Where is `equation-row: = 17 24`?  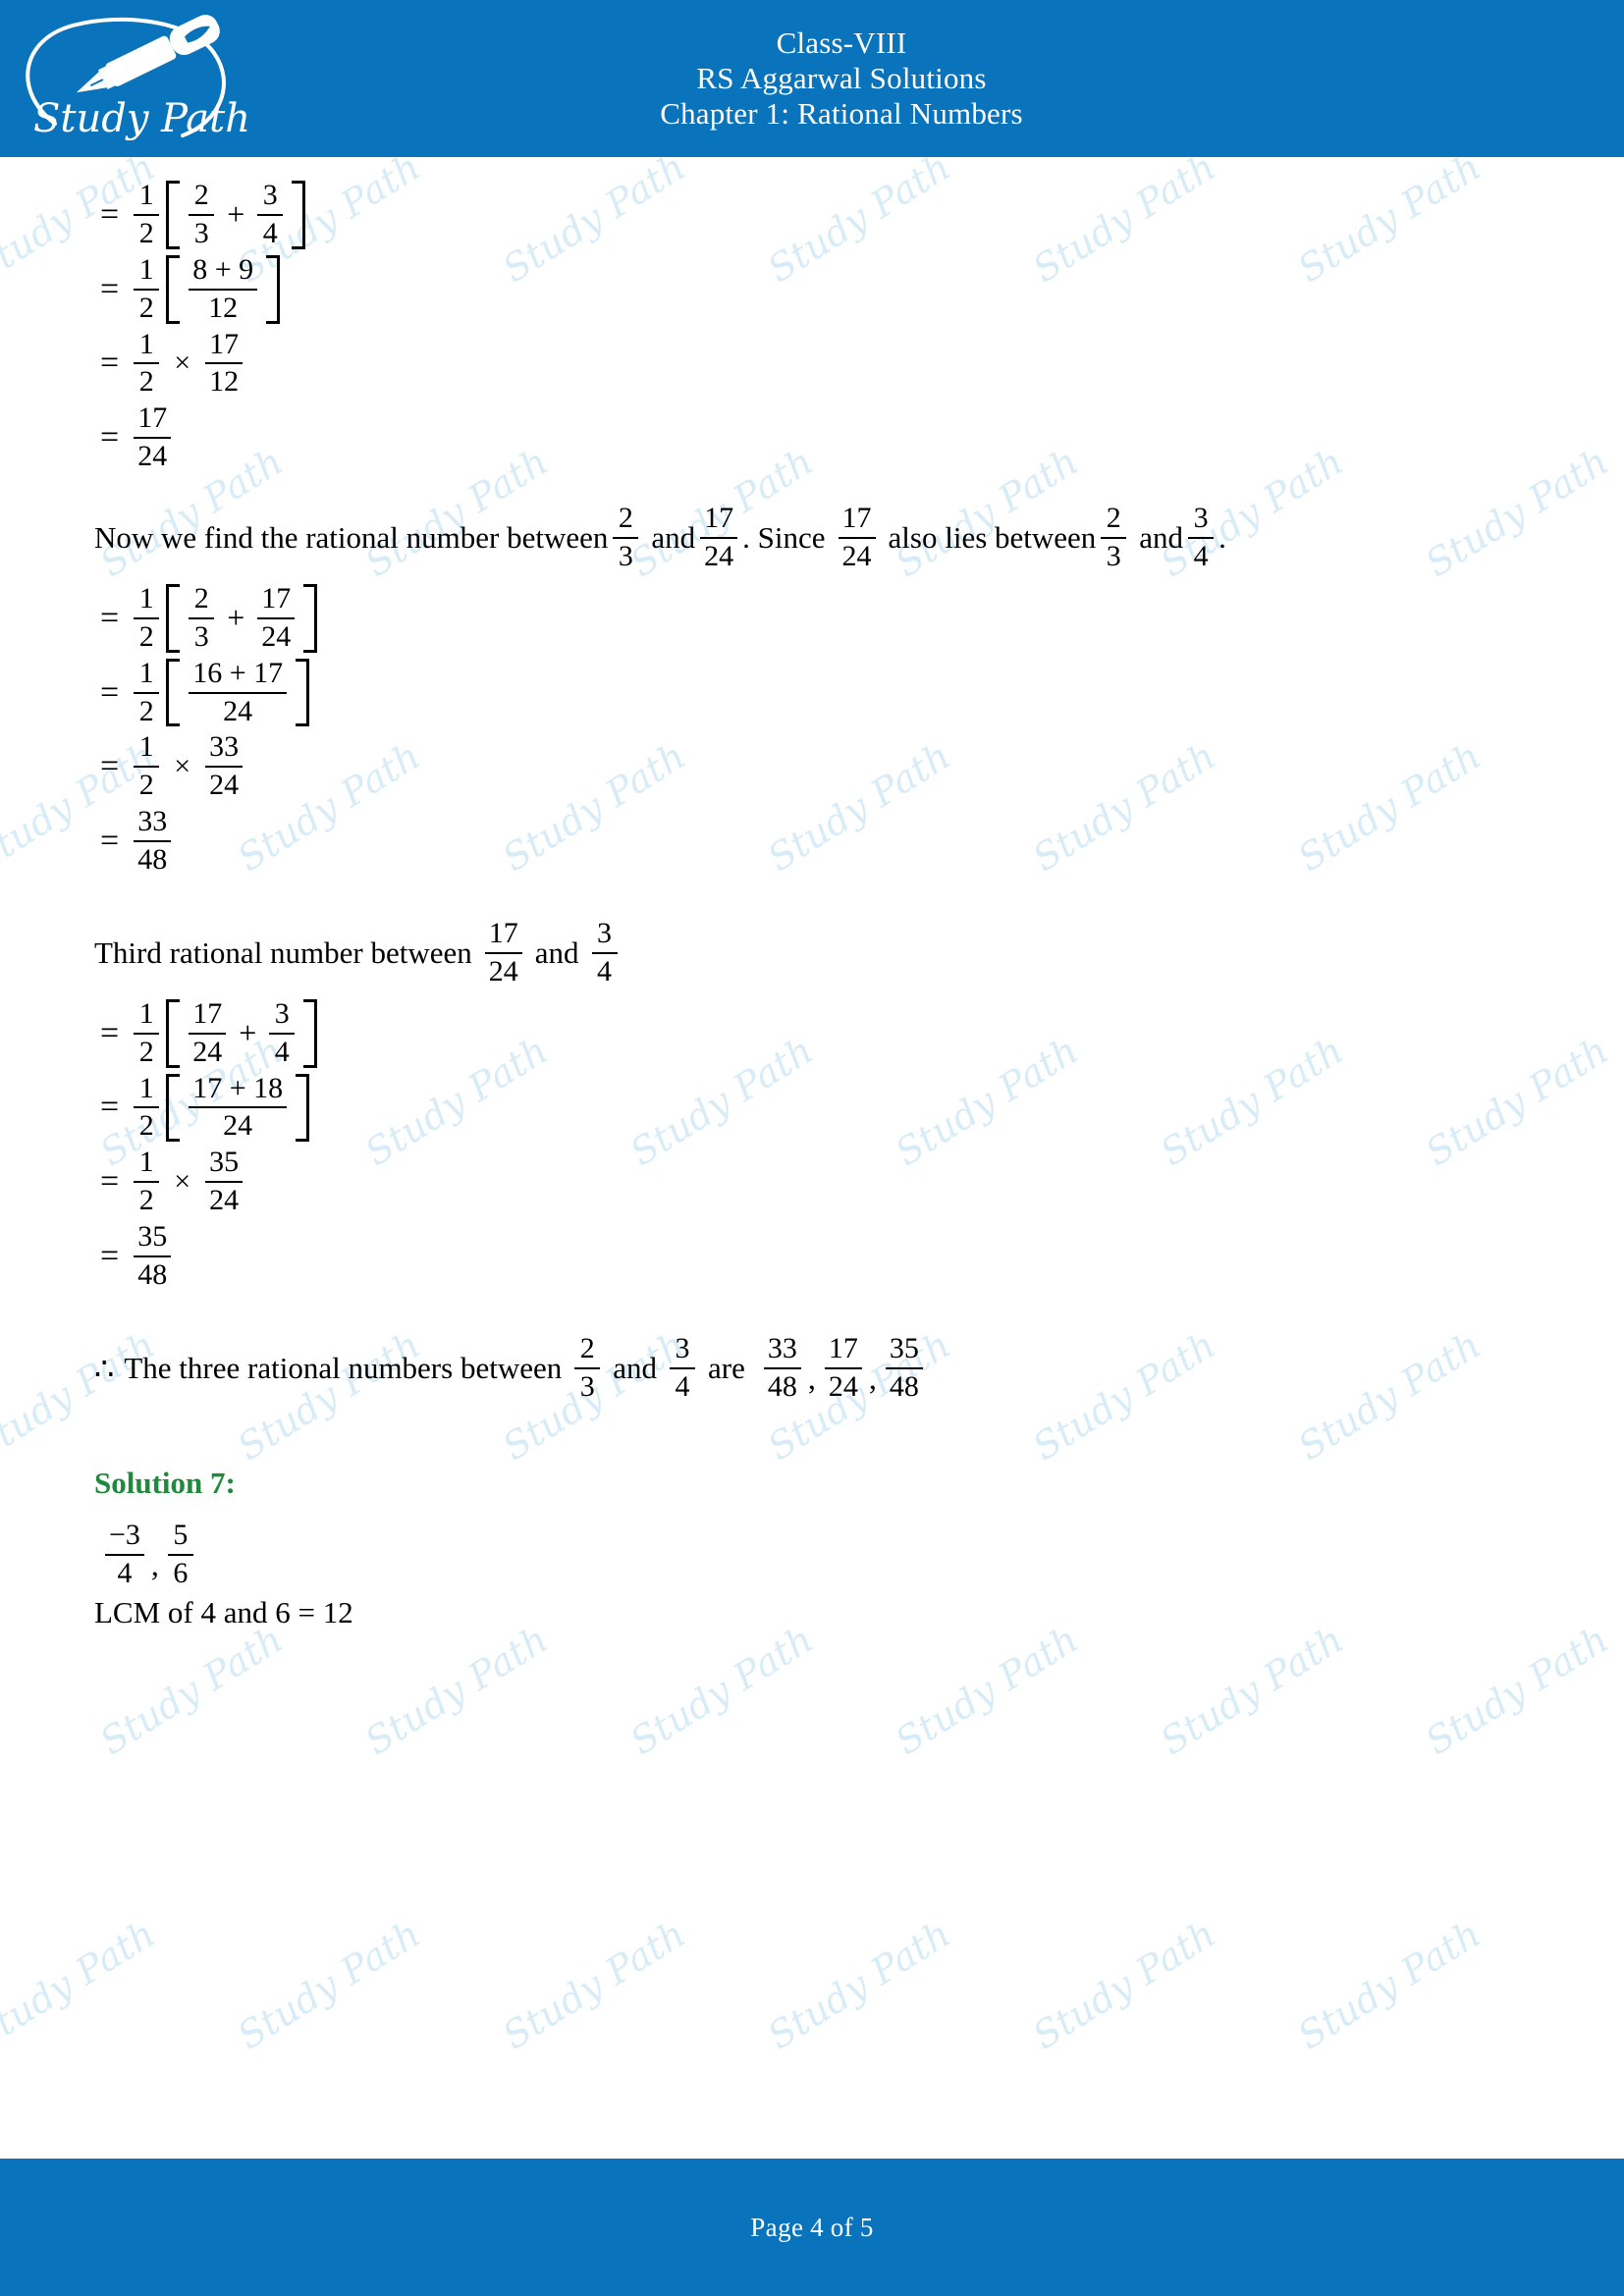 equation-row: = 17 24 is located at coordinates (817, 437).